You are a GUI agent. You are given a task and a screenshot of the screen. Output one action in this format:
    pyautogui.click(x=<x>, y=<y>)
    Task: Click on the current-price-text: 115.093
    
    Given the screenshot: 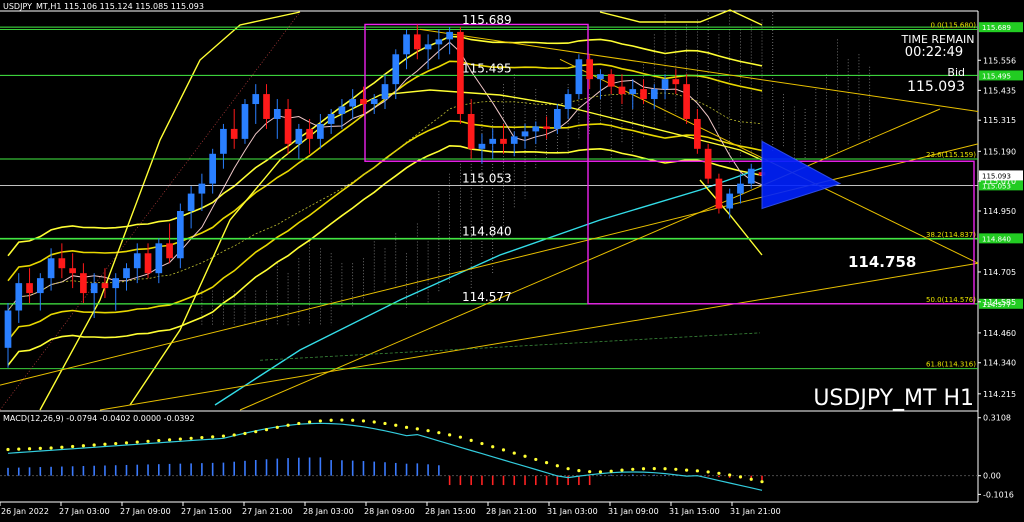 What is the action you would take?
    pyautogui.click(x=996, y=176)
    